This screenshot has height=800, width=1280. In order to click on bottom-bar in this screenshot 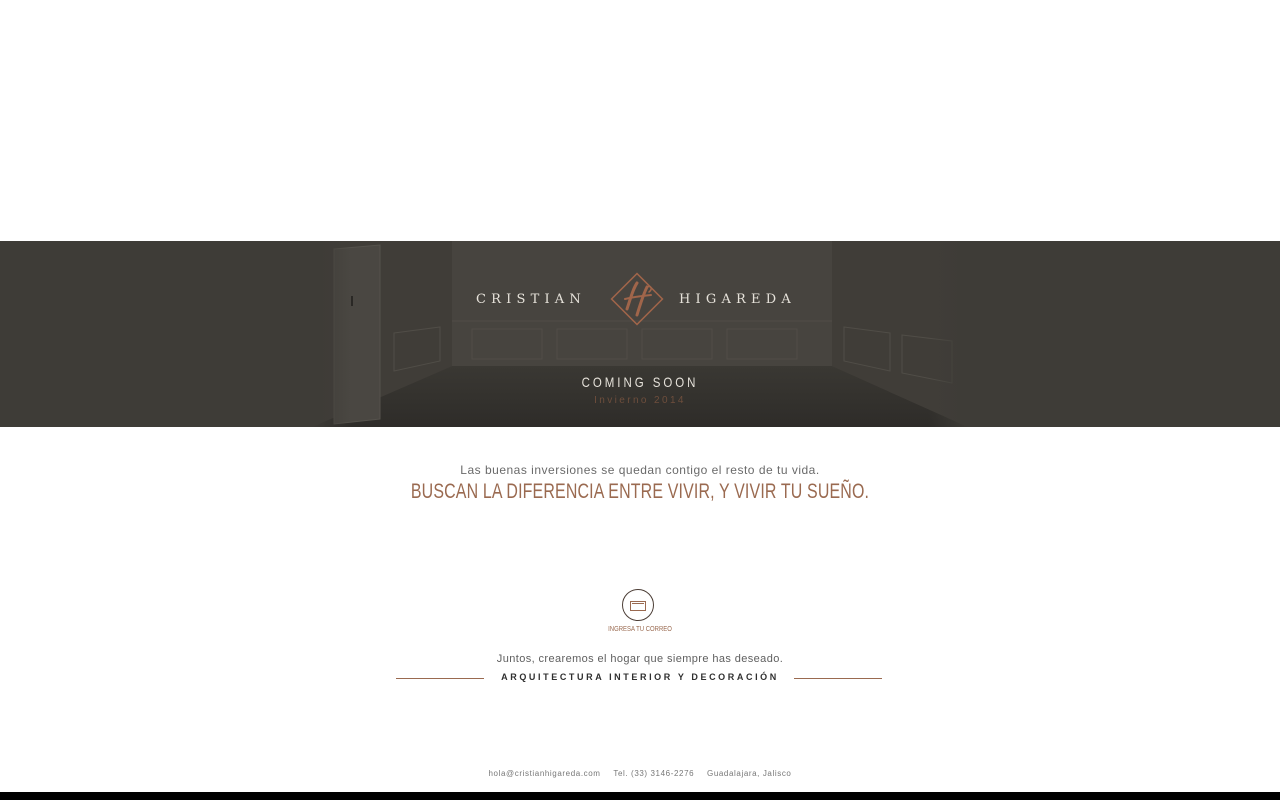, I will do `click(640, 796)`.